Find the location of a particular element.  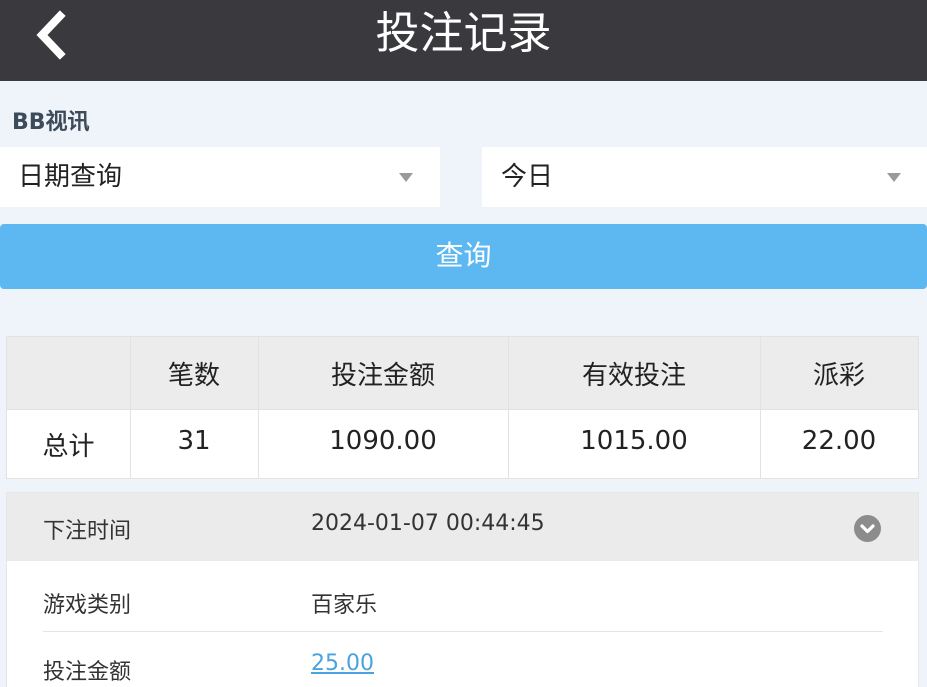

bet-amount-link: 25.00 is located at coordinates (342, 663).